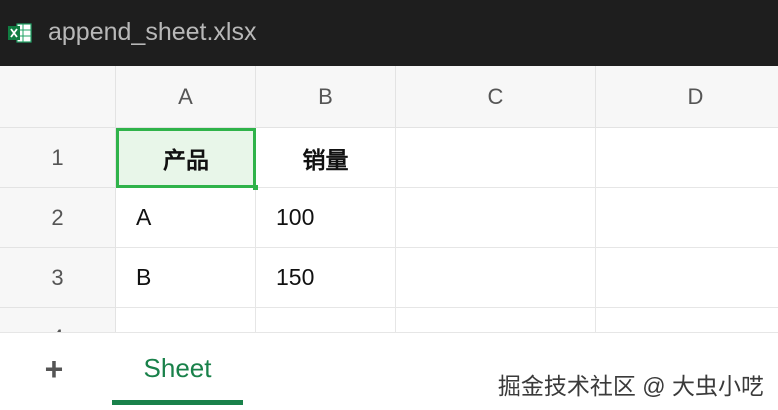 This screenshot has height=410, width=778. I want to click on row-header-3: 3, so click(58, 278).